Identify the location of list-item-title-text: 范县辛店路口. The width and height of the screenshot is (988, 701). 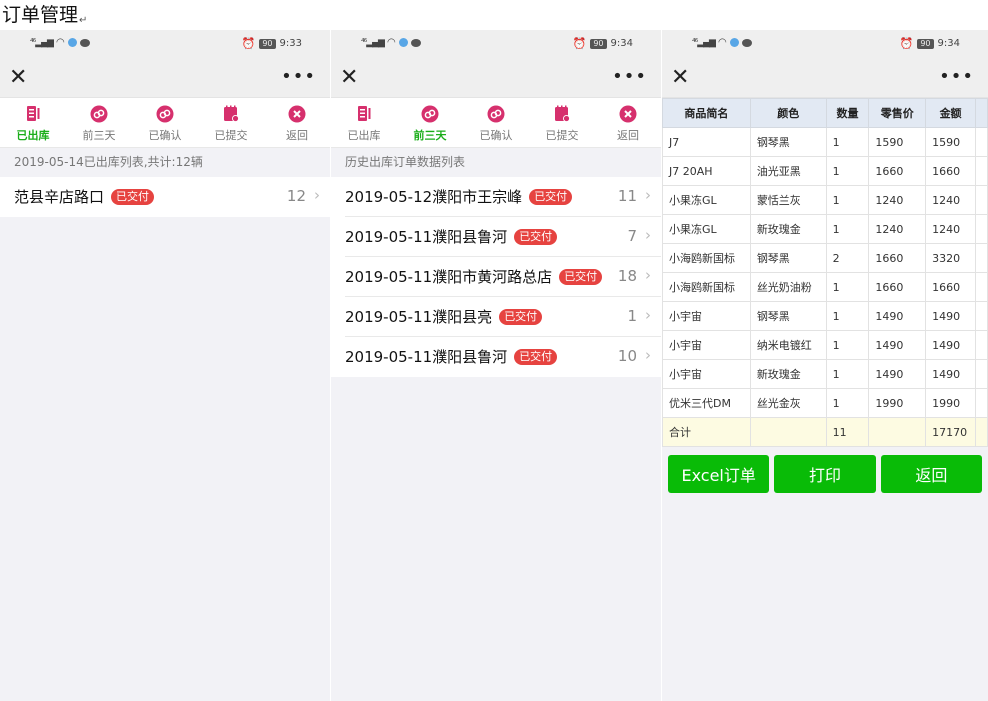
(59, 197).